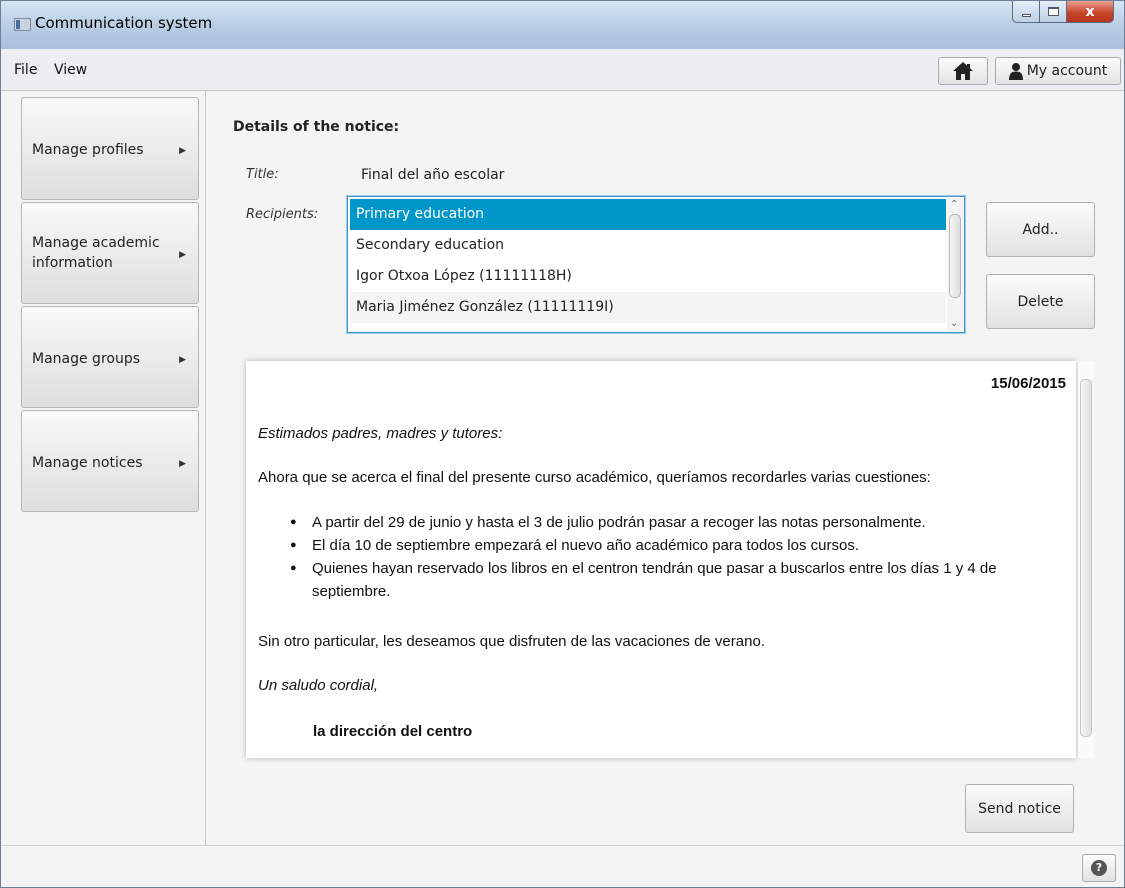 This screenshot has width=1125, height=888. What do you see at coordinates (380, 433) in the screenshot?
I see `notice-greeting: Estimados padres, madres y tutores:` at bounding box center [380, 433].